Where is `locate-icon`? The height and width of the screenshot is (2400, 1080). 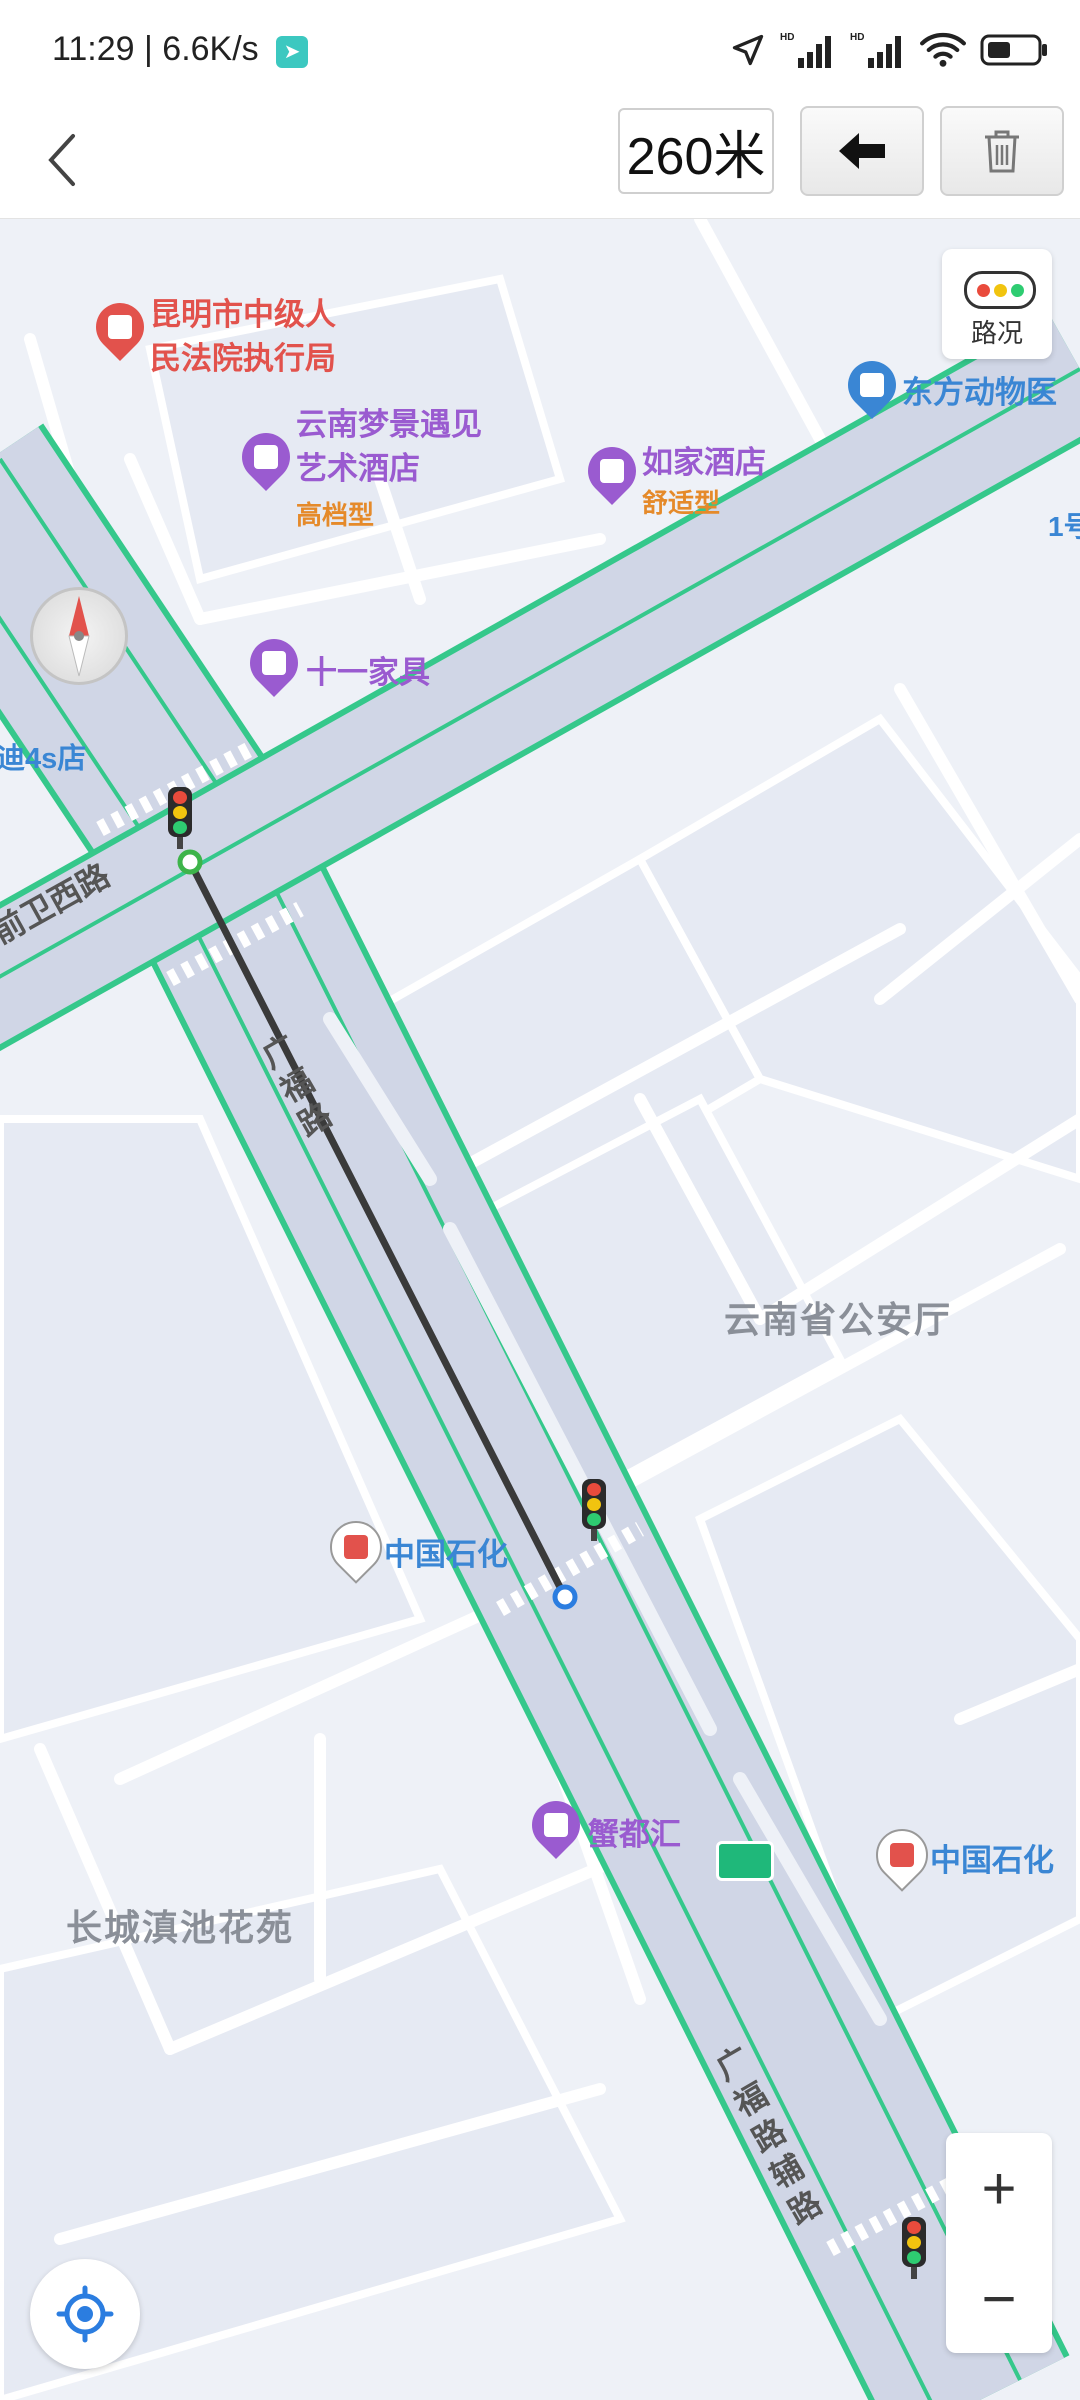
locate-icon is located at coordinates (85, 2314).